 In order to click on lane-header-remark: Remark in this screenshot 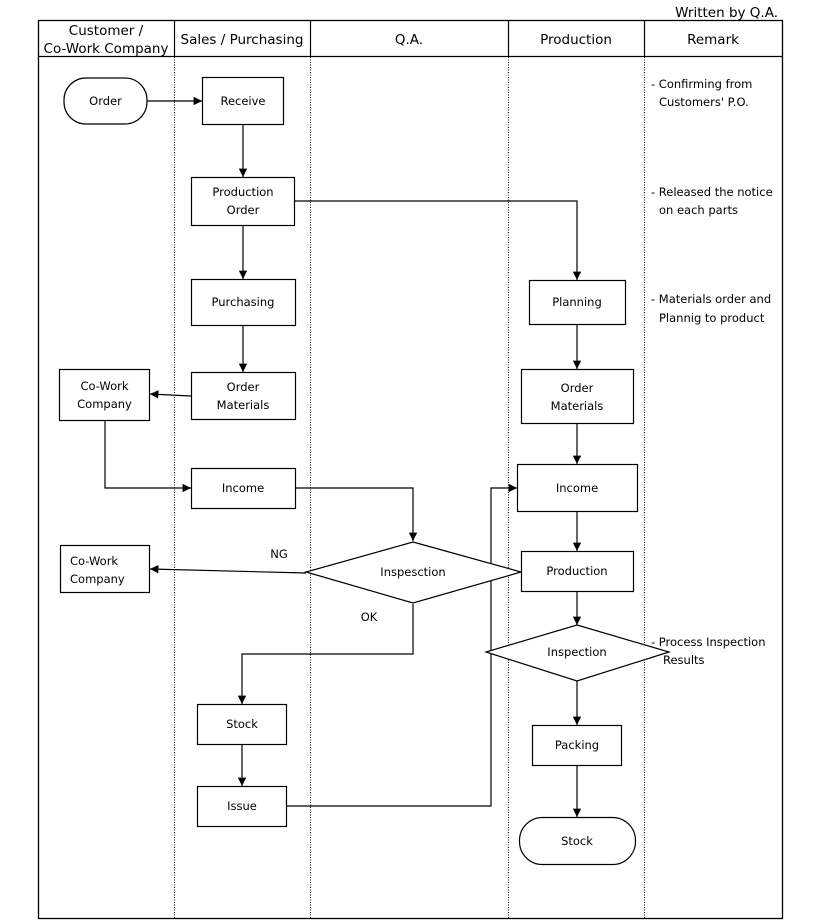, I will do `click(713, 40)`.